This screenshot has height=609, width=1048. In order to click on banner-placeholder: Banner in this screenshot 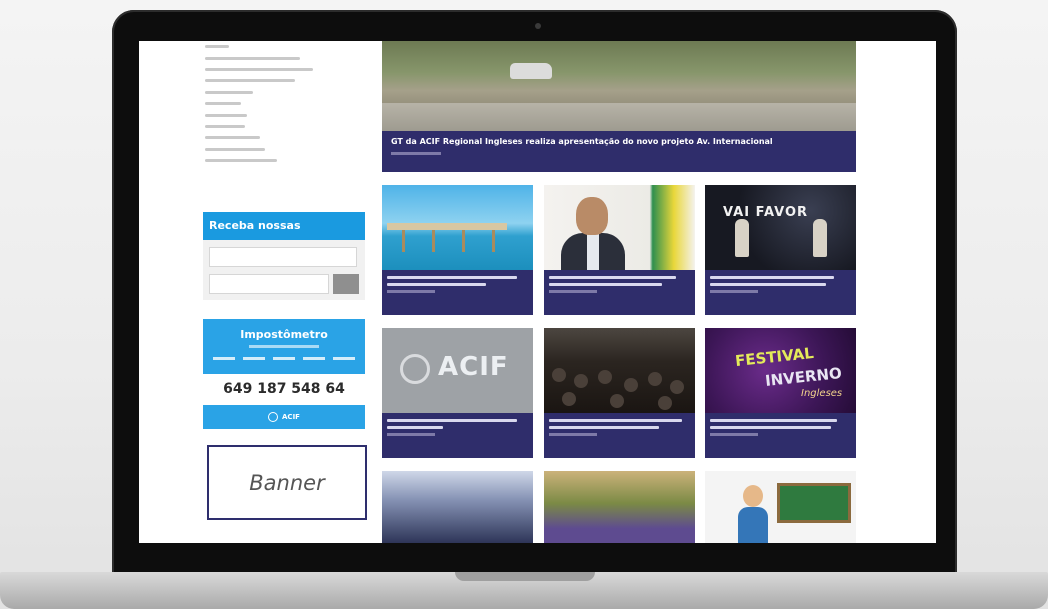, I will do `click(287, 482)`.